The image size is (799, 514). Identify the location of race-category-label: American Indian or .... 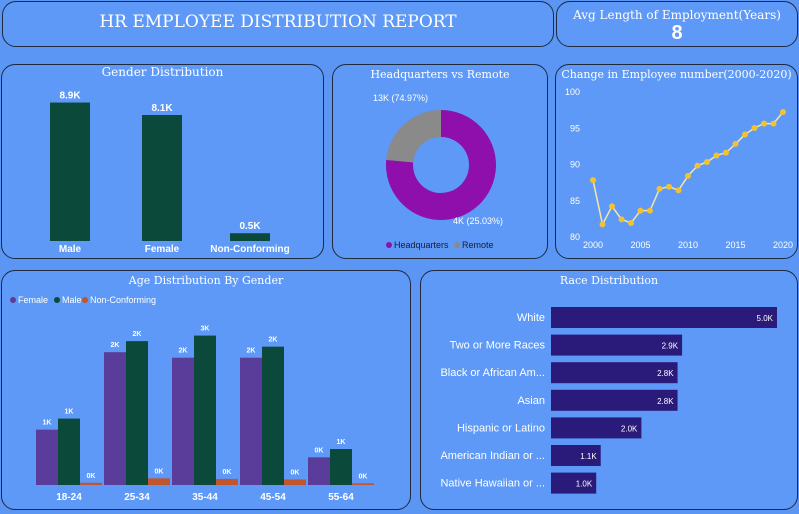
(492, 456).